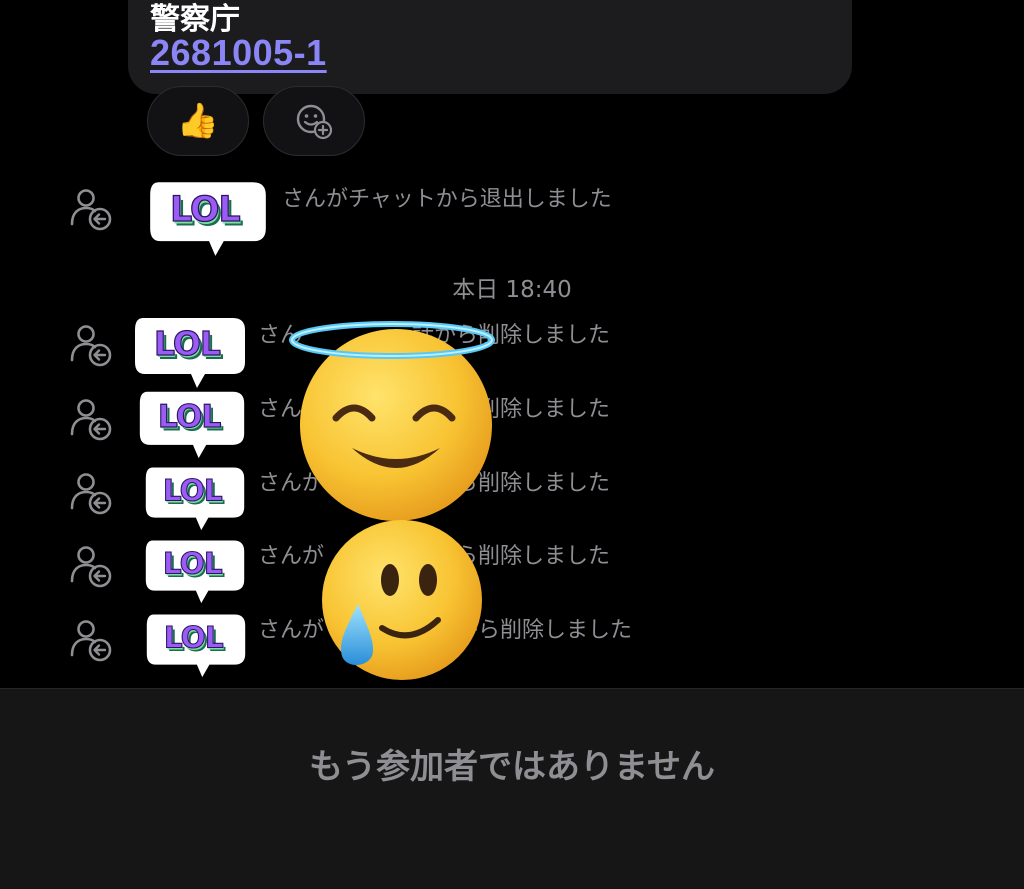  Describe the element at coordinates (392, 421) in the screenshot. I see `smiling-face-with-halo-icon` at that location.